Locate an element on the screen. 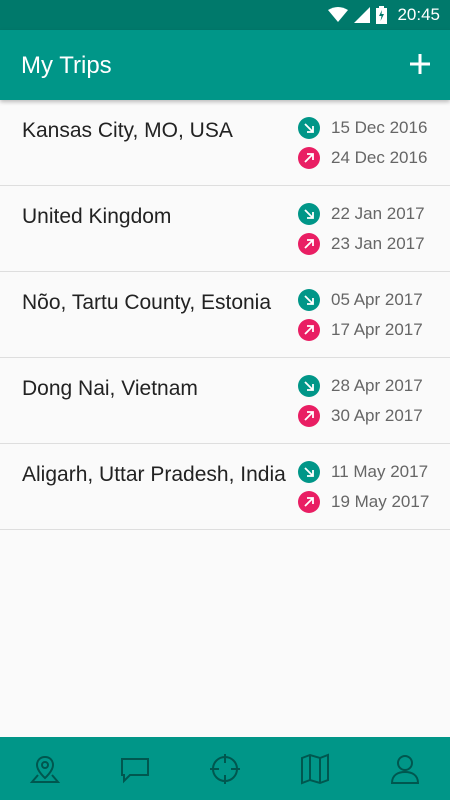  arrival-date-line: 11 May 2017 is located at coordinates (363, 472).